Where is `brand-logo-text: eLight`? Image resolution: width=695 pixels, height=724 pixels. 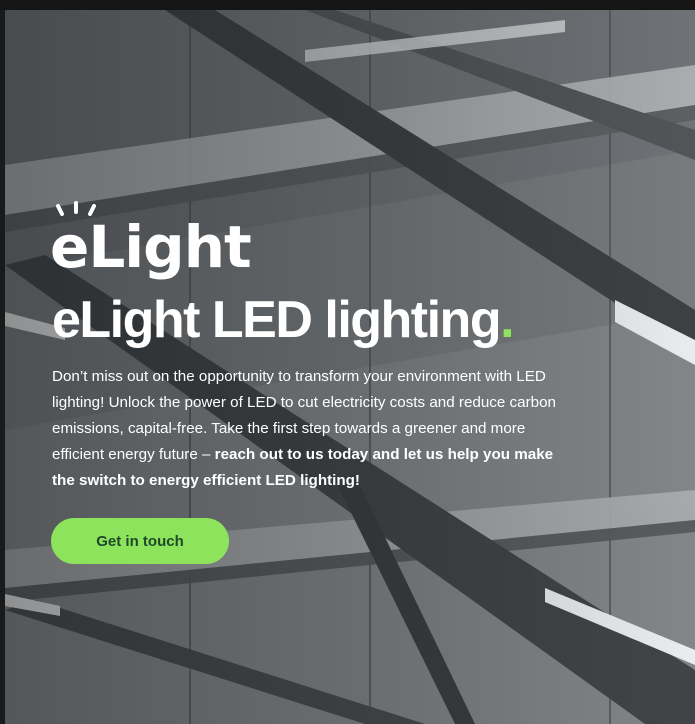
brand-logo-text: eLight is located at coordinates (151, 247).